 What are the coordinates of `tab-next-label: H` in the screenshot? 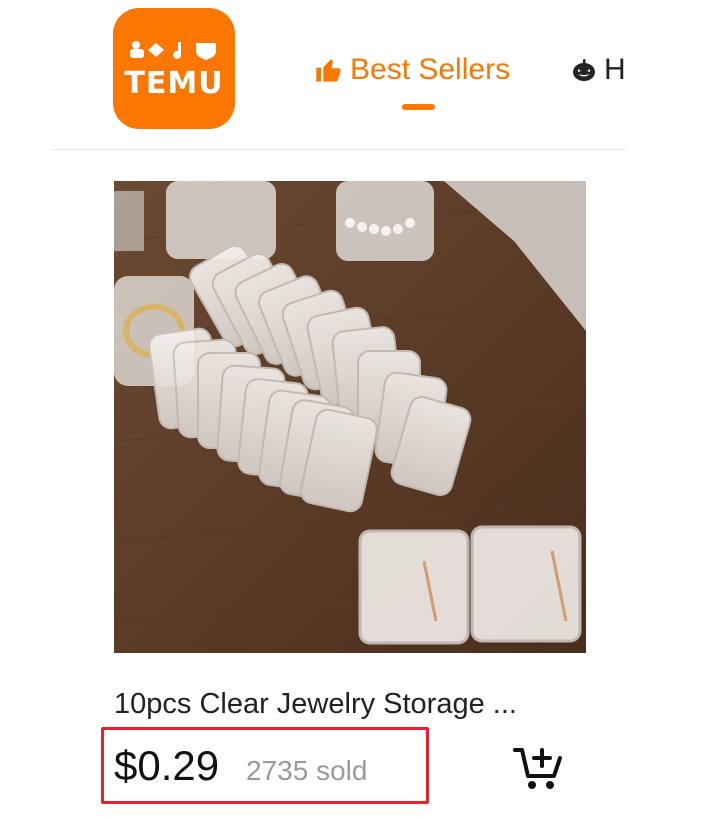 It's located at (615, 69).